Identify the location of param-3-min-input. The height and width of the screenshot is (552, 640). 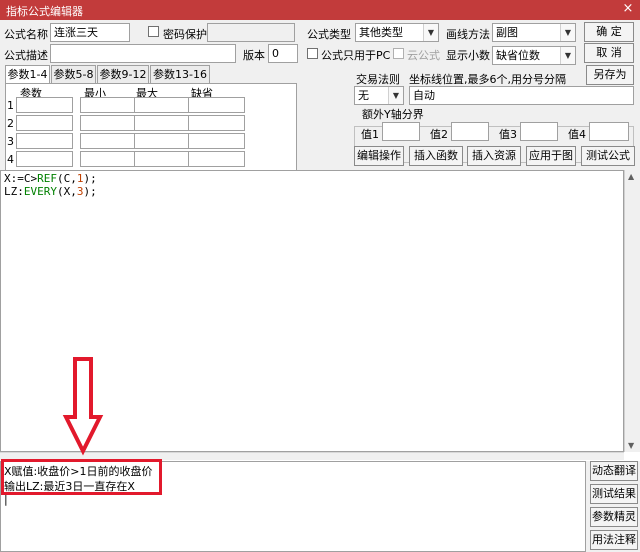
(108, 141).